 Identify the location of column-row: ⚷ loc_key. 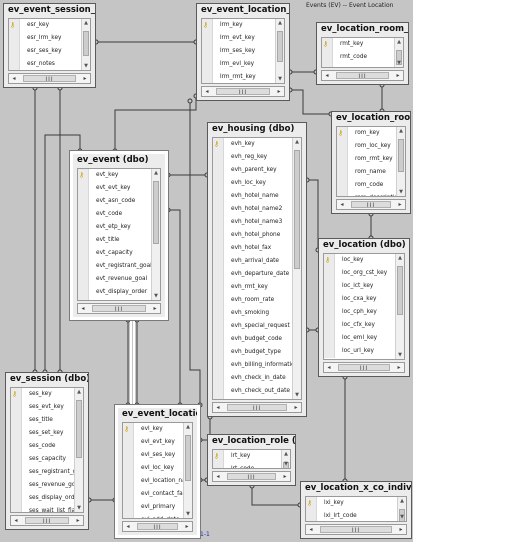
(364, 260).